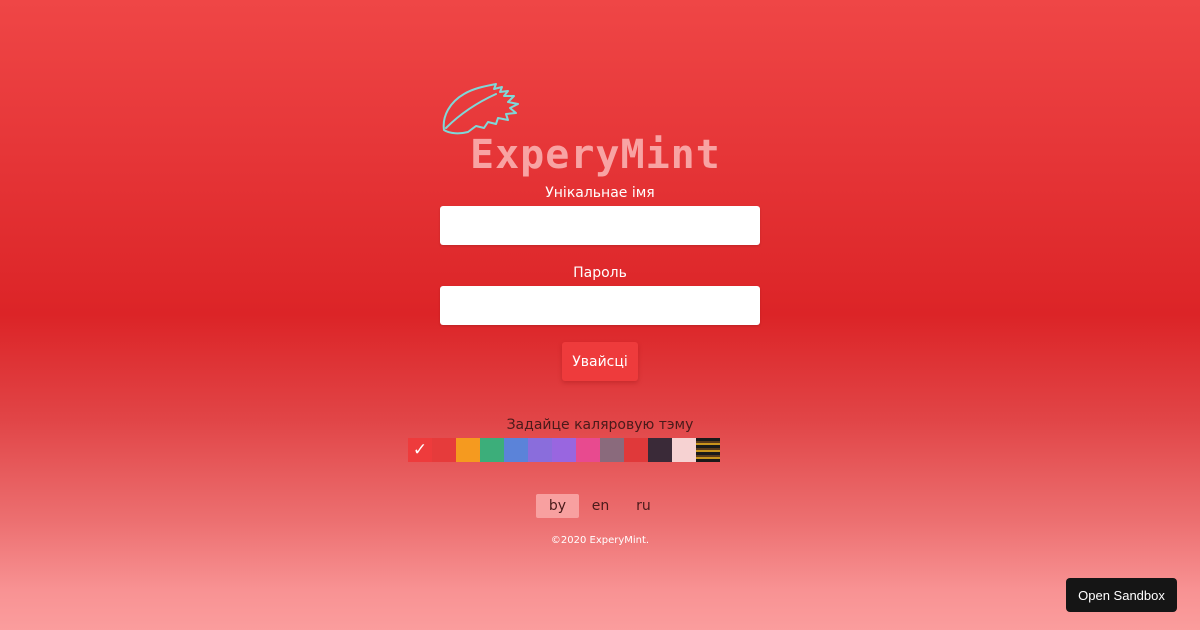 The height and width of the screenshot is (630, 1200). What do you see at coordinates (643, 506) in the screenshot?
I see `language-option-ru: ru` at bounding box center [643, 506].